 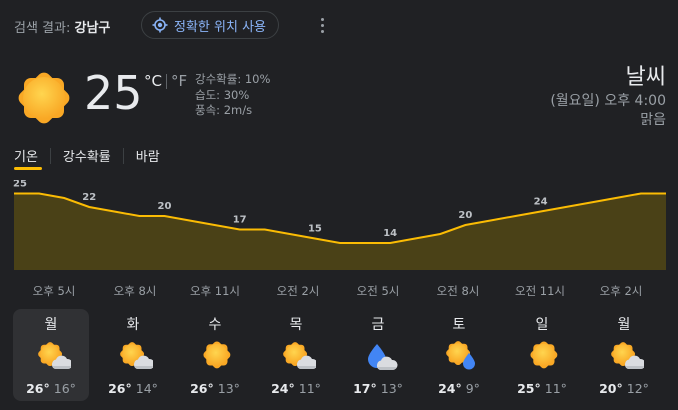 I want to click on day-low: 12°, so click(x=637, y=388).